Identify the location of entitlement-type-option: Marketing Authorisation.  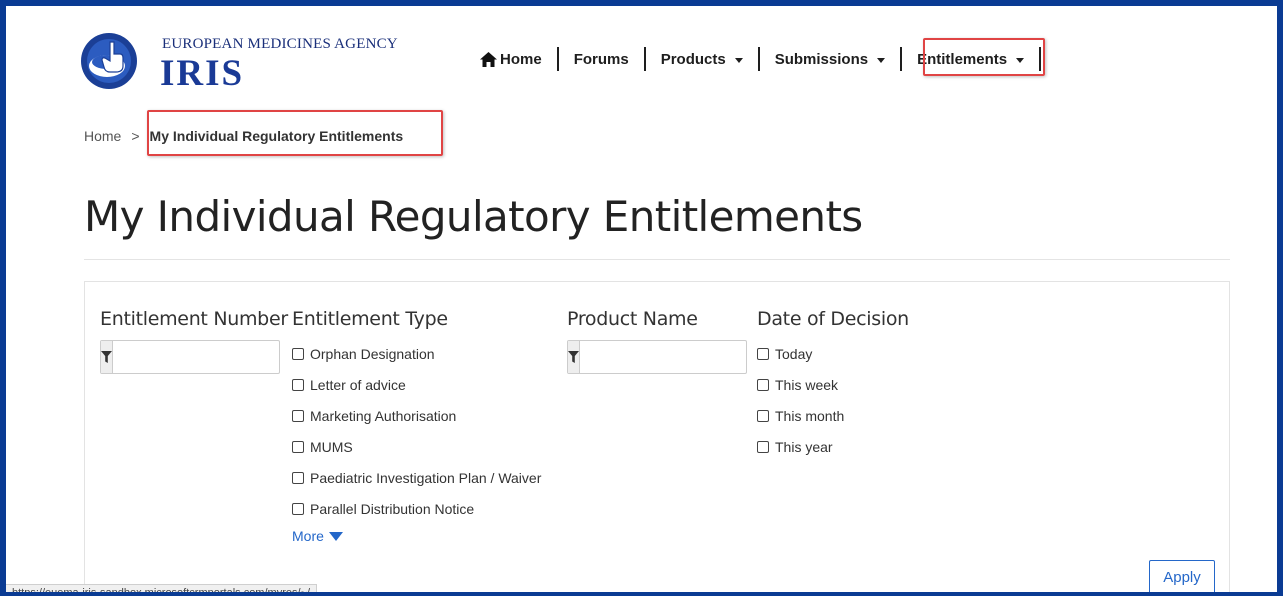
(416, 415).